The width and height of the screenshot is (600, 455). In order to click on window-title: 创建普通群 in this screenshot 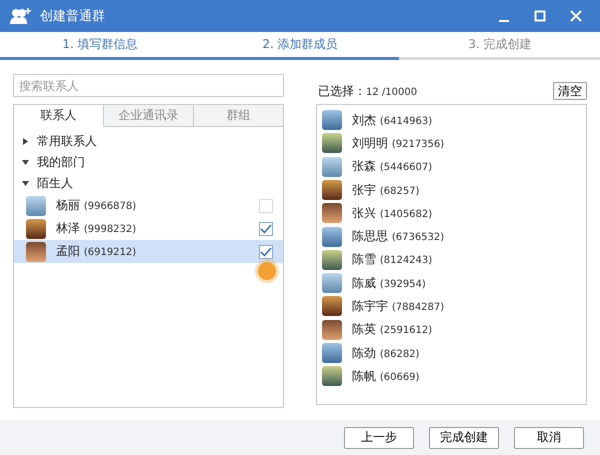, I will do `click(73, 16)`.